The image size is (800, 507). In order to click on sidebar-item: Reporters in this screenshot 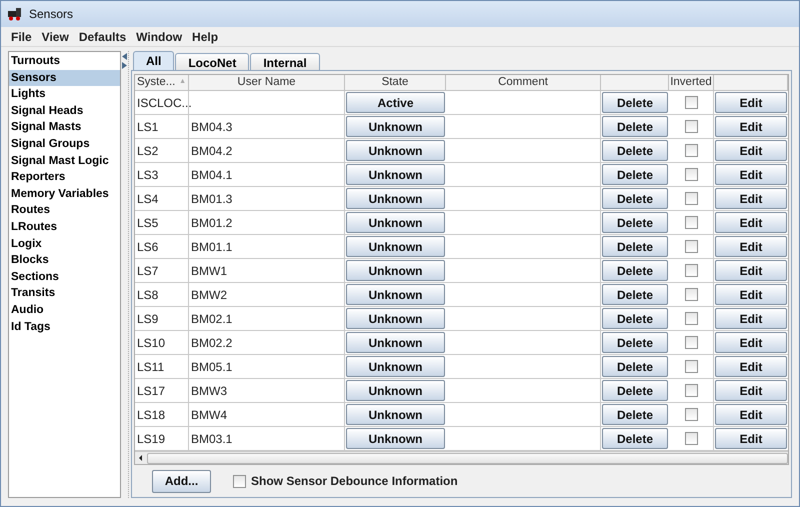, I will do `click(64, 177)`.